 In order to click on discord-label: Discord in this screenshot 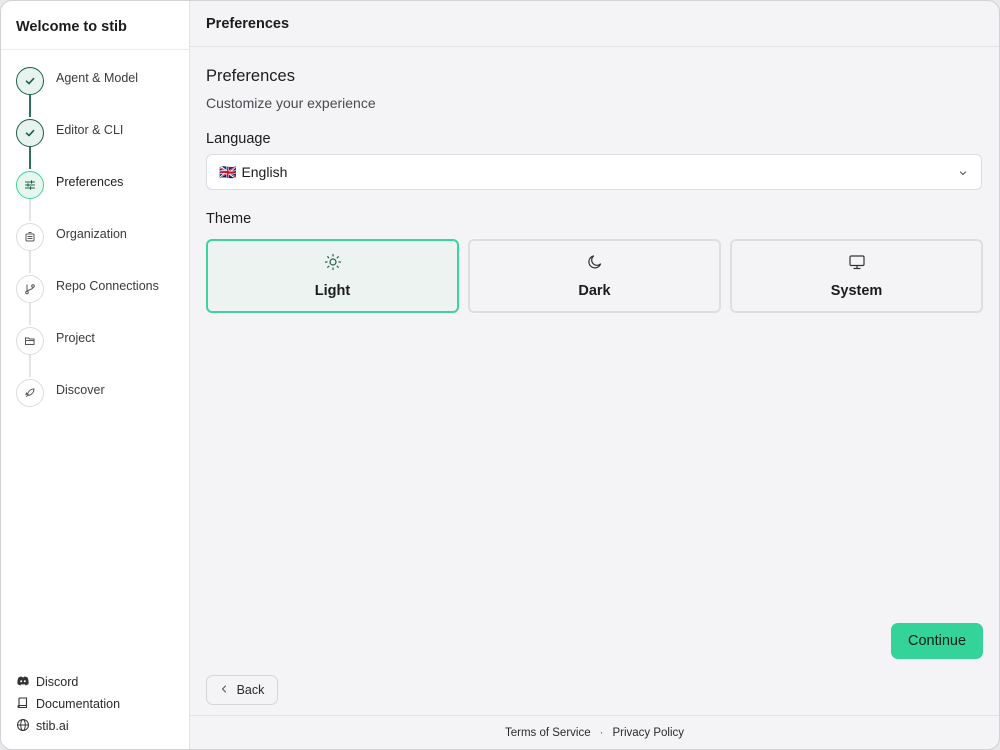, I will do `click(57, 682)`.